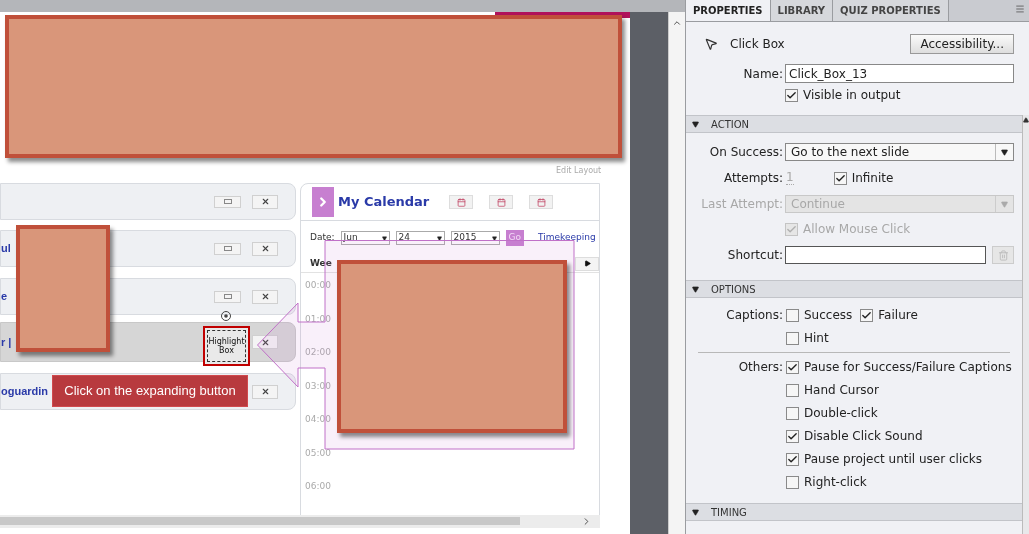  Describe the element at coordinates (893, 459) in the screenshot. I see `checkbox-label: Pause project until user clicks` at that location.